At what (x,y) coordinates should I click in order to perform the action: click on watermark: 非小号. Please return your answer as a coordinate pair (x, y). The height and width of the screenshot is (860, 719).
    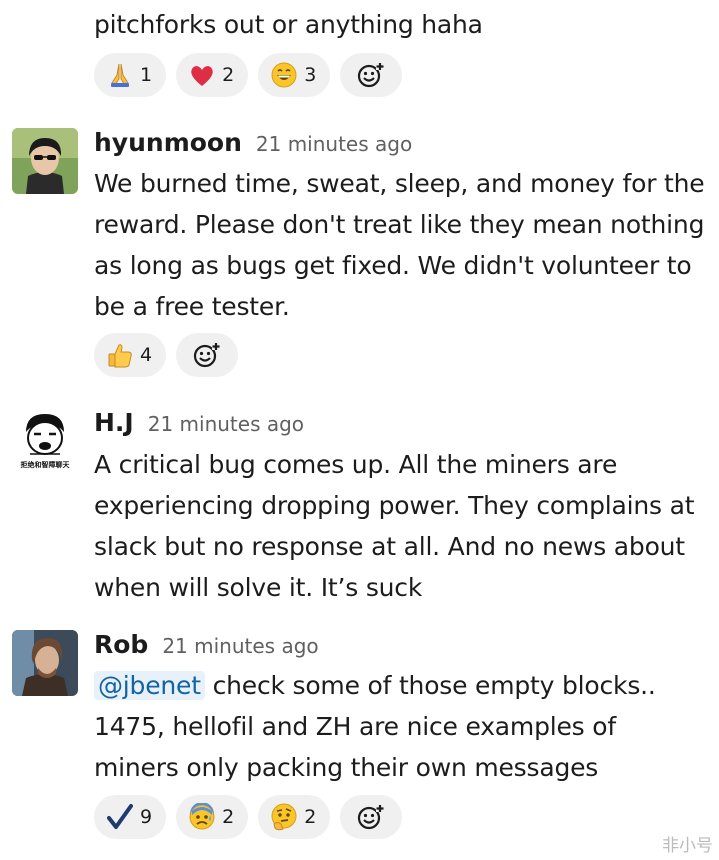
    Looking at the image, I should click on (687, 846).